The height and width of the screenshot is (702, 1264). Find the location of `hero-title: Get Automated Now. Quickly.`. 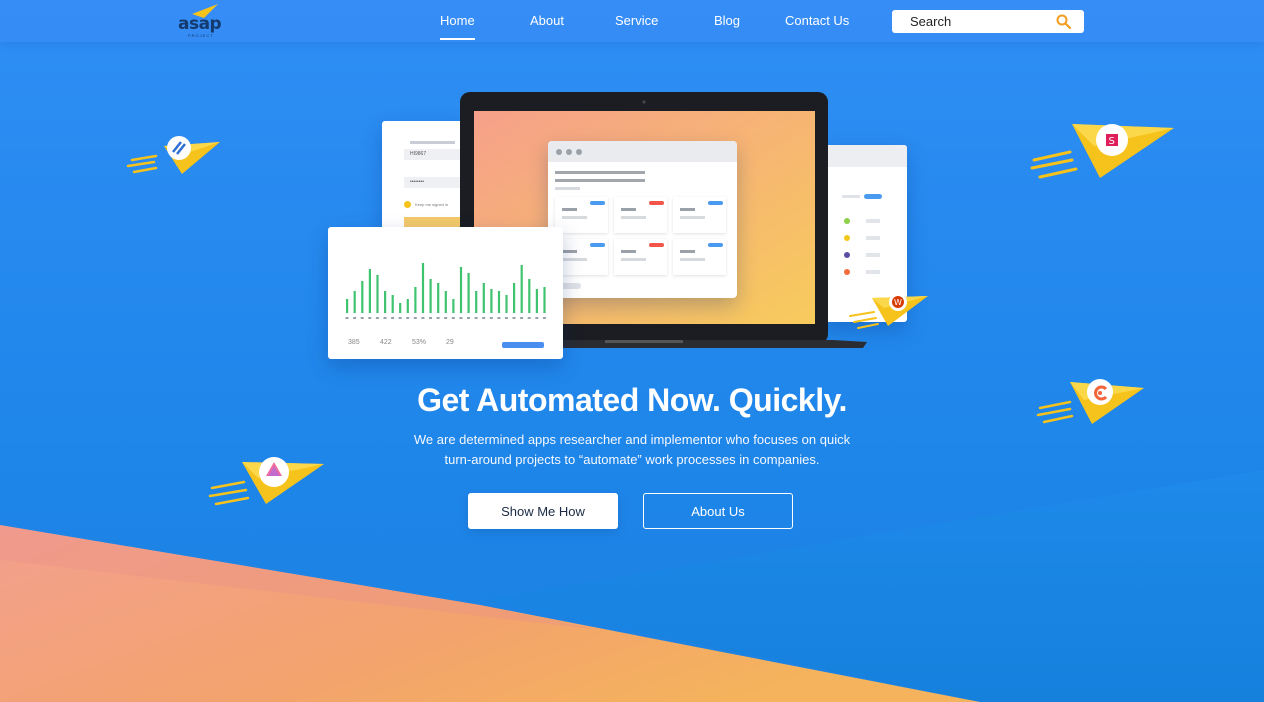

hero-title: Get Automated Now. Quickly. is located at coordinates (632, 400).